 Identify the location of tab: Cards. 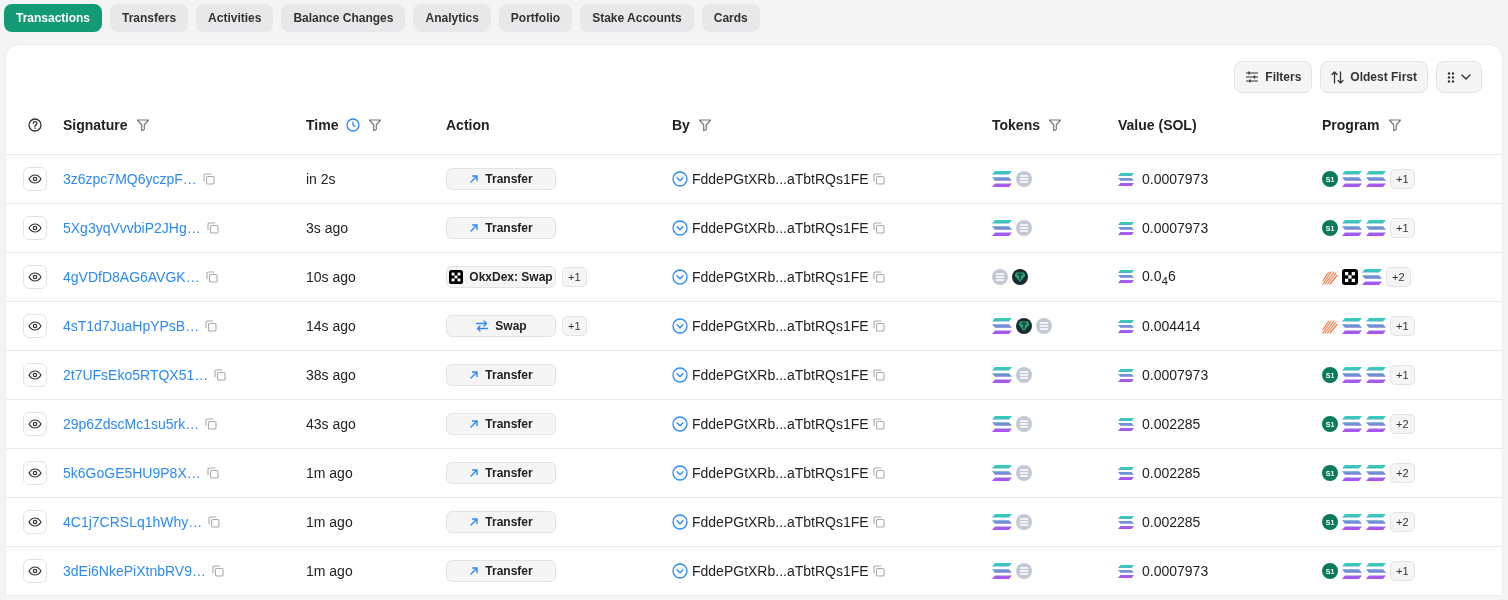
(730, 18).